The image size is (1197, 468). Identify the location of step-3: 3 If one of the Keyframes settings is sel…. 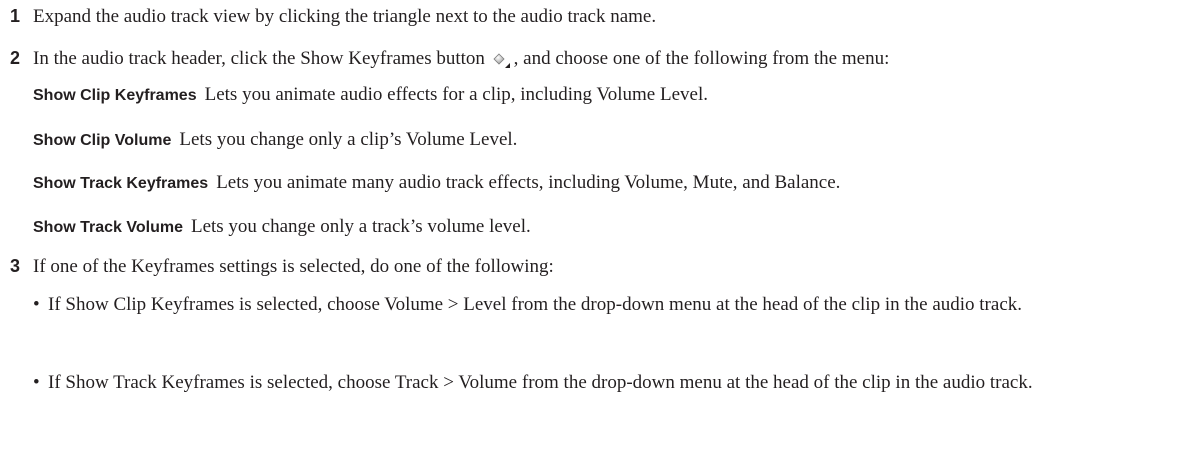
(282, 266).